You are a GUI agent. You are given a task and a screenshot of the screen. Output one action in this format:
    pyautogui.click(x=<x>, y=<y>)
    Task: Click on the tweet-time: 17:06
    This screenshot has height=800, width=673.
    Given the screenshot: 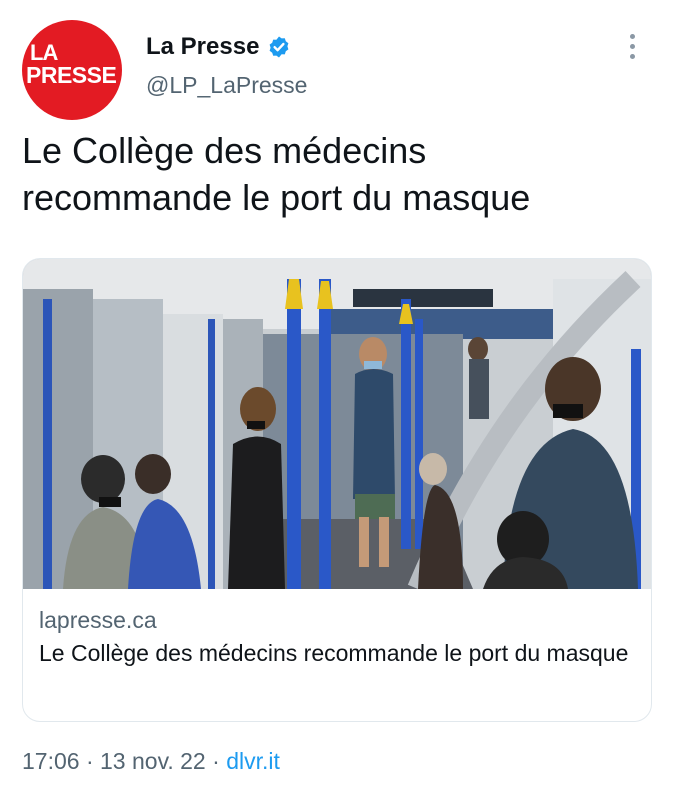 What is the action you would take?
    pyautogui.click(x=51, y=761)
    